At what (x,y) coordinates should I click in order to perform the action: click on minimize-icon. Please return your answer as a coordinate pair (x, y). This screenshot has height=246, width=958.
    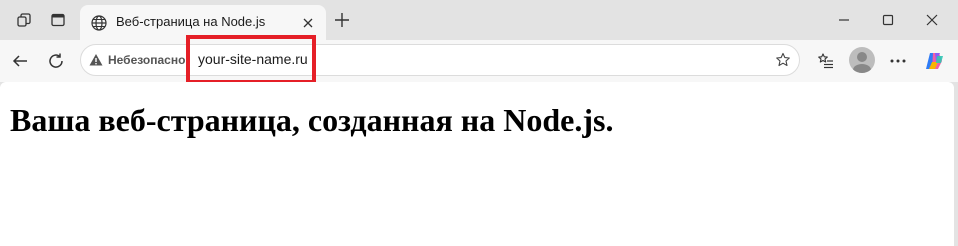
    Looking at the image, I should click on (844, 20).